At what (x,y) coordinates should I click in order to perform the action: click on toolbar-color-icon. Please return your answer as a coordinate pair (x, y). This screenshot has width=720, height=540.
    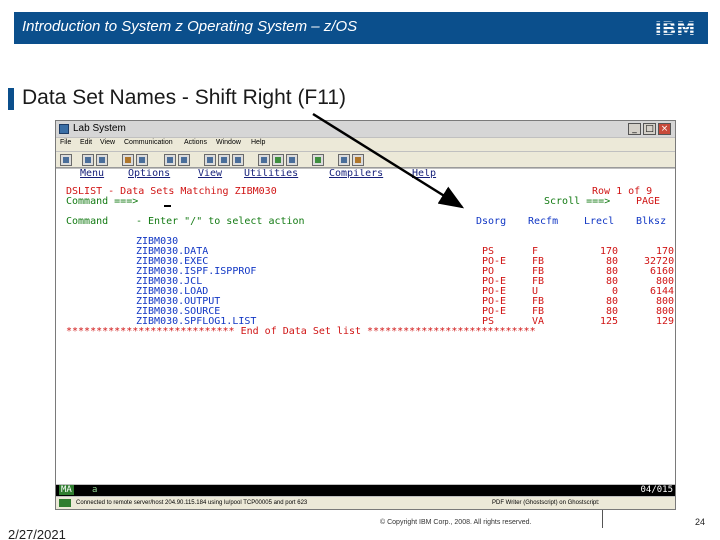
    Looking at the image, I should click on (184, 160).